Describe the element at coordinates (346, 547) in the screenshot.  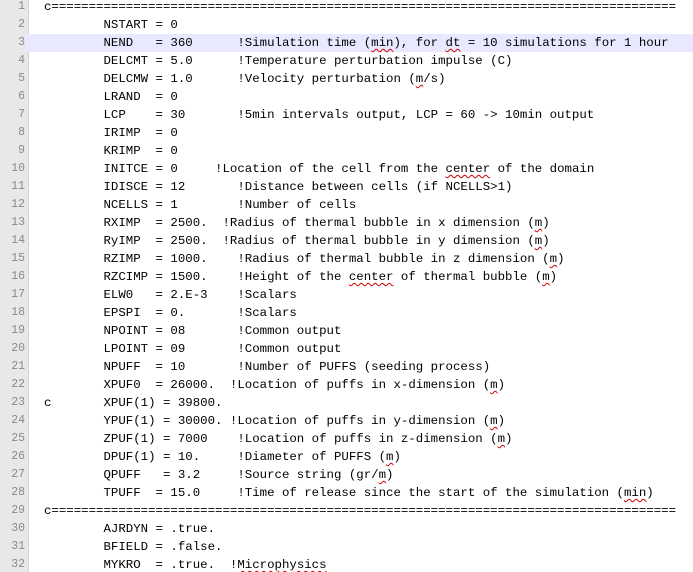
I see `code-line: 31 BFIELD = .false.` at that location.